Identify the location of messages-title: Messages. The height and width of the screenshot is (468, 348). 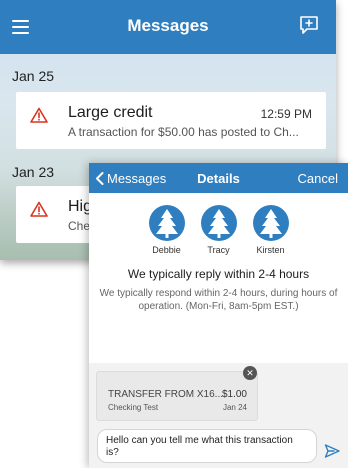
(168, 25).